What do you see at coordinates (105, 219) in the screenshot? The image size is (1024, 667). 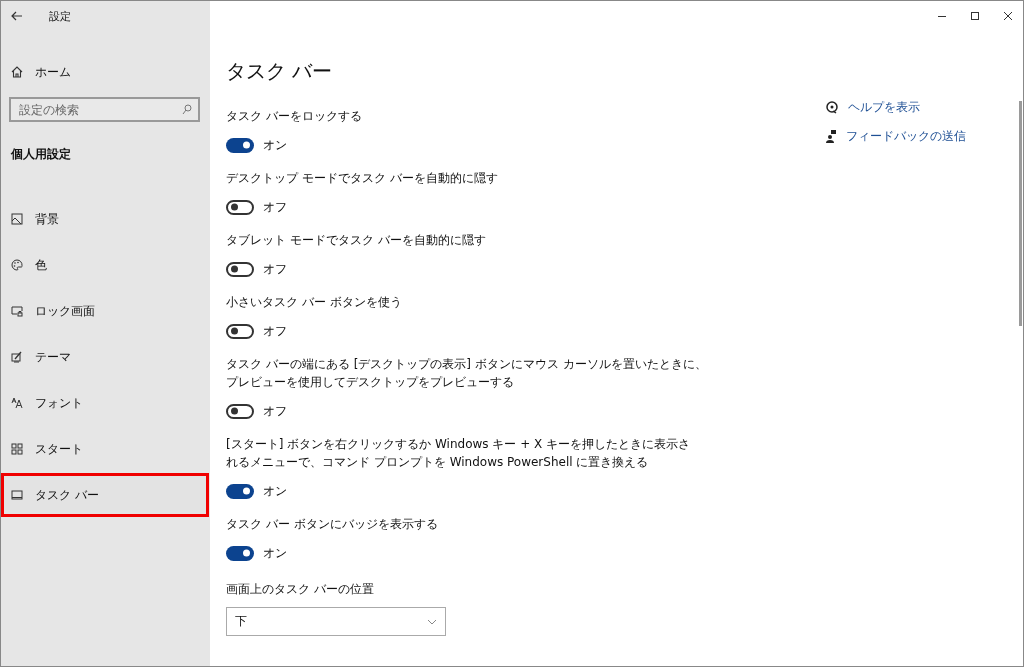 I see `nav-item: 背景` at bounding box center [105, 219].